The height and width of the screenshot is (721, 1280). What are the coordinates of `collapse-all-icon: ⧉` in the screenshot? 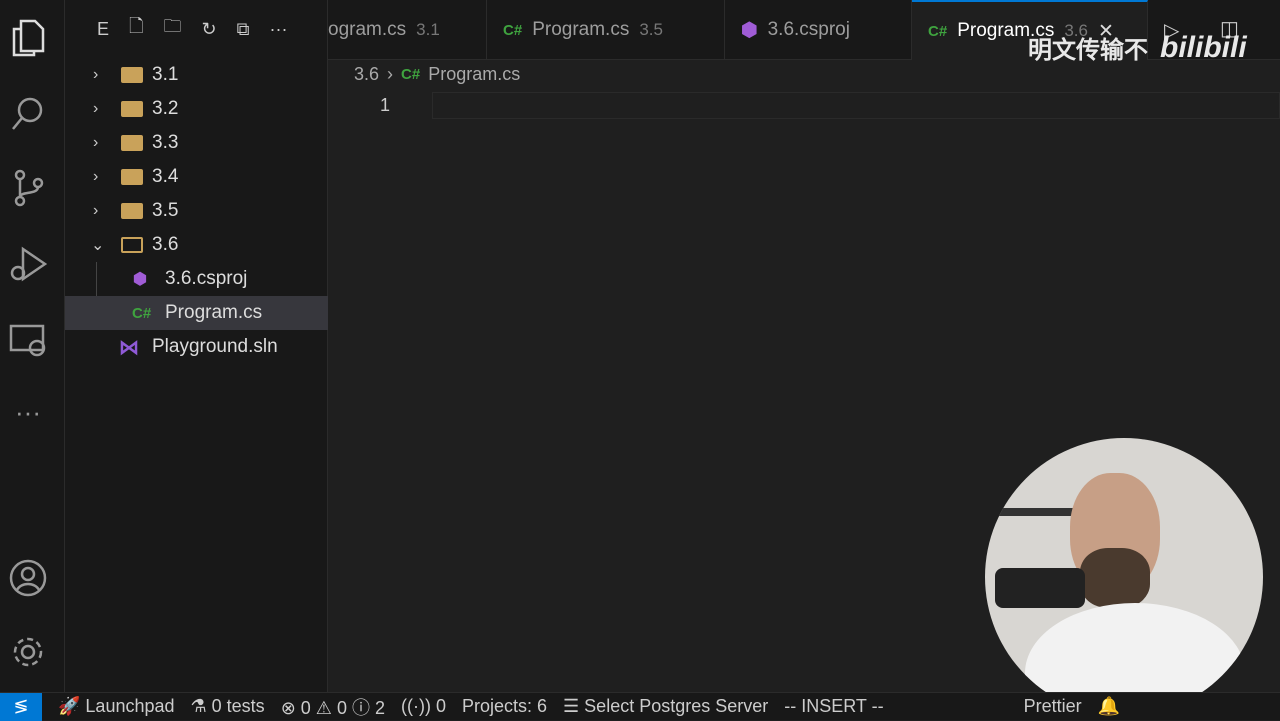 It's located at (243, 29).